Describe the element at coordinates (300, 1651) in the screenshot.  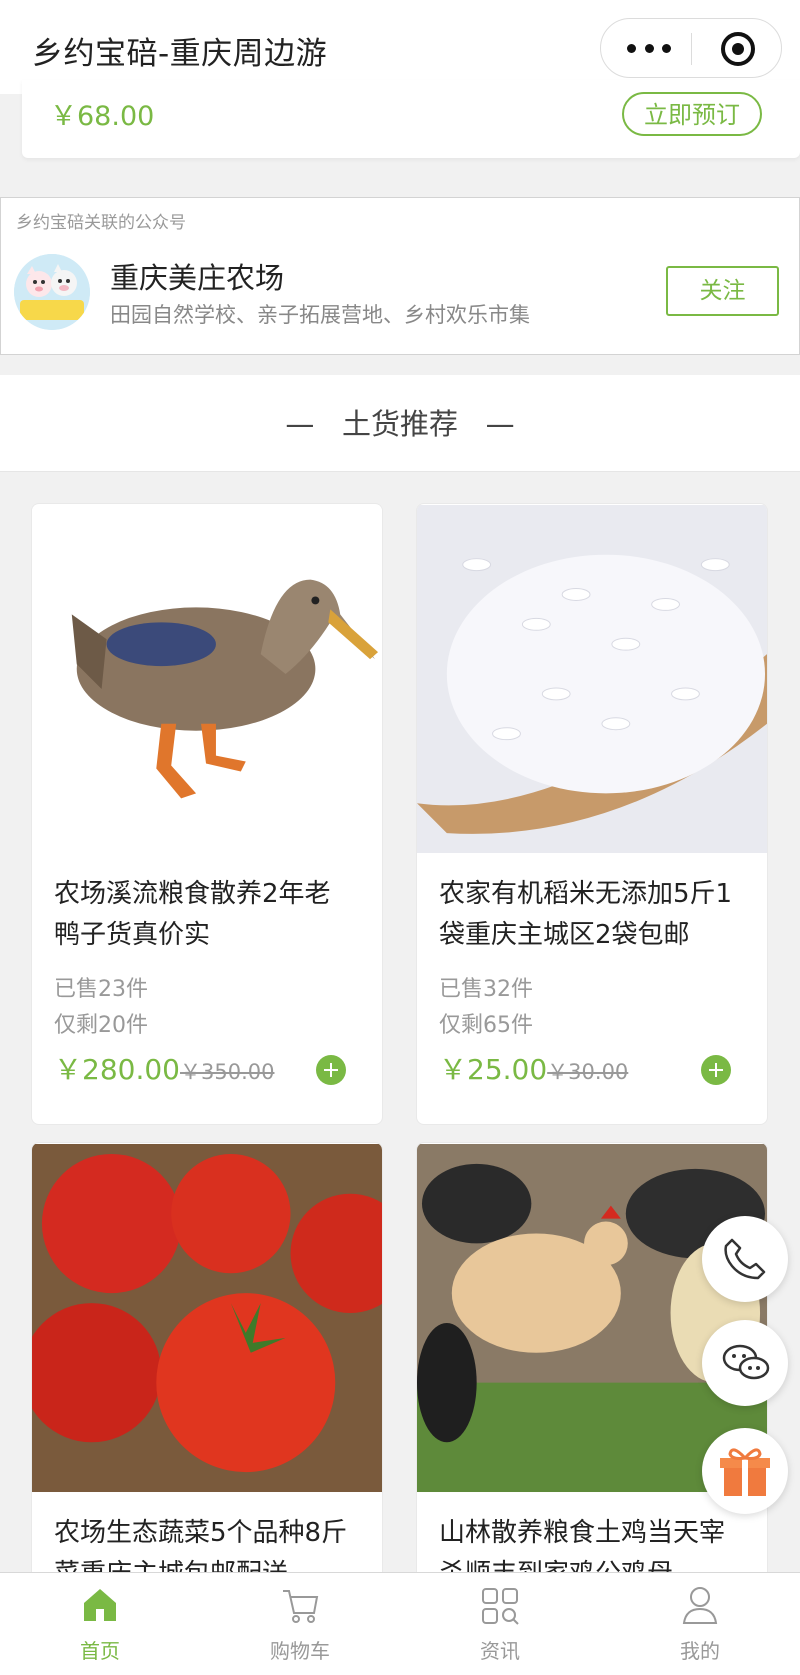
I see `tab-label: 购物车` at that location.